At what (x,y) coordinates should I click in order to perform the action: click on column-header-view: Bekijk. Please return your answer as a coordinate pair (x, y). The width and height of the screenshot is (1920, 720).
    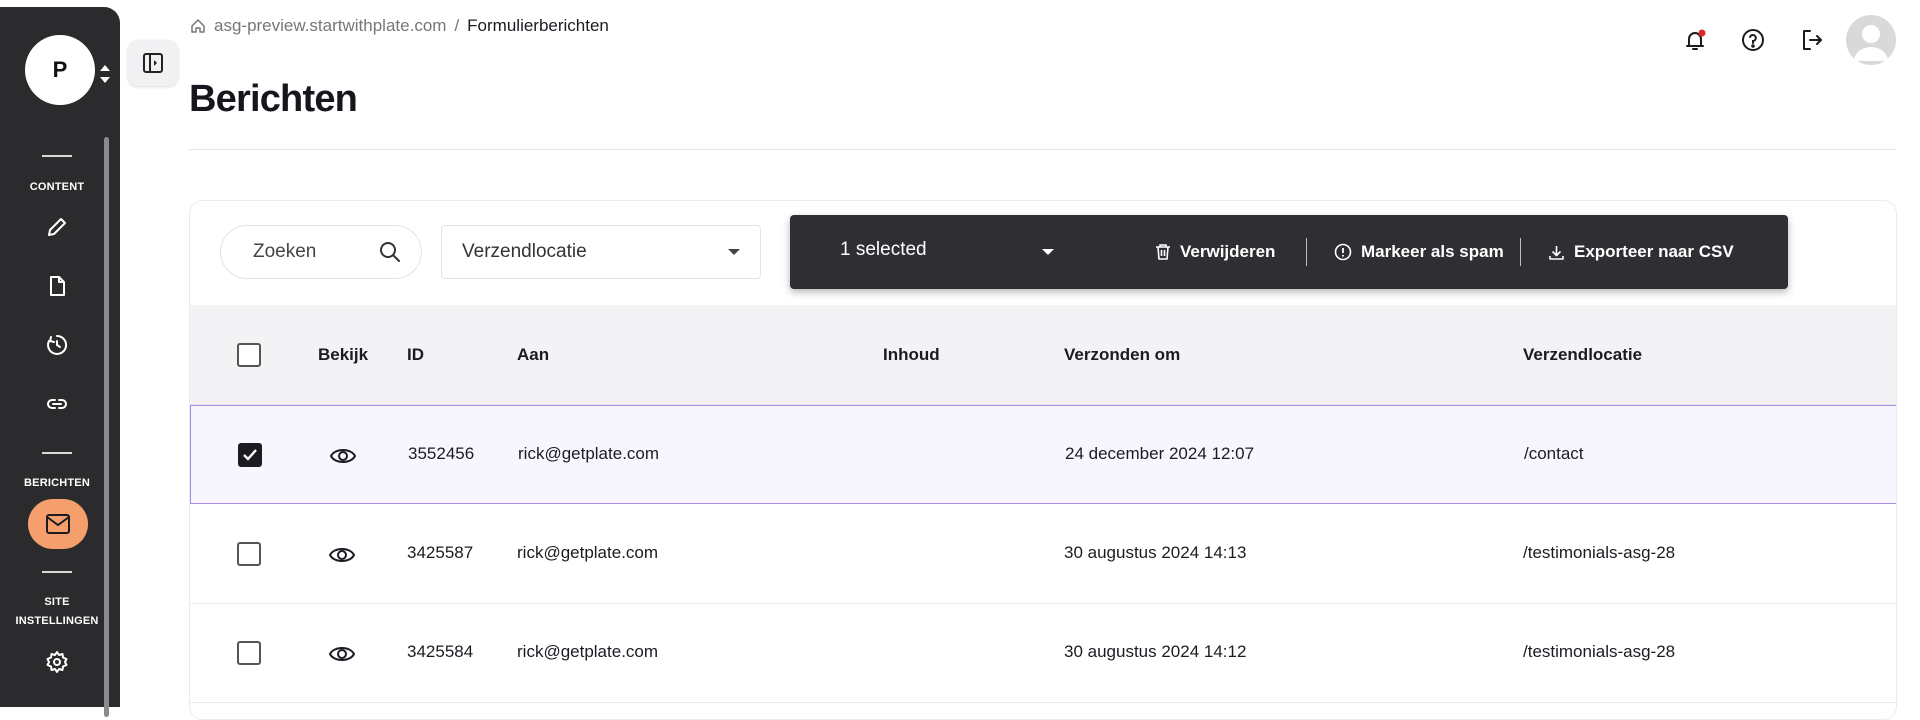
    Looking at the image, I should click on (343, 355).